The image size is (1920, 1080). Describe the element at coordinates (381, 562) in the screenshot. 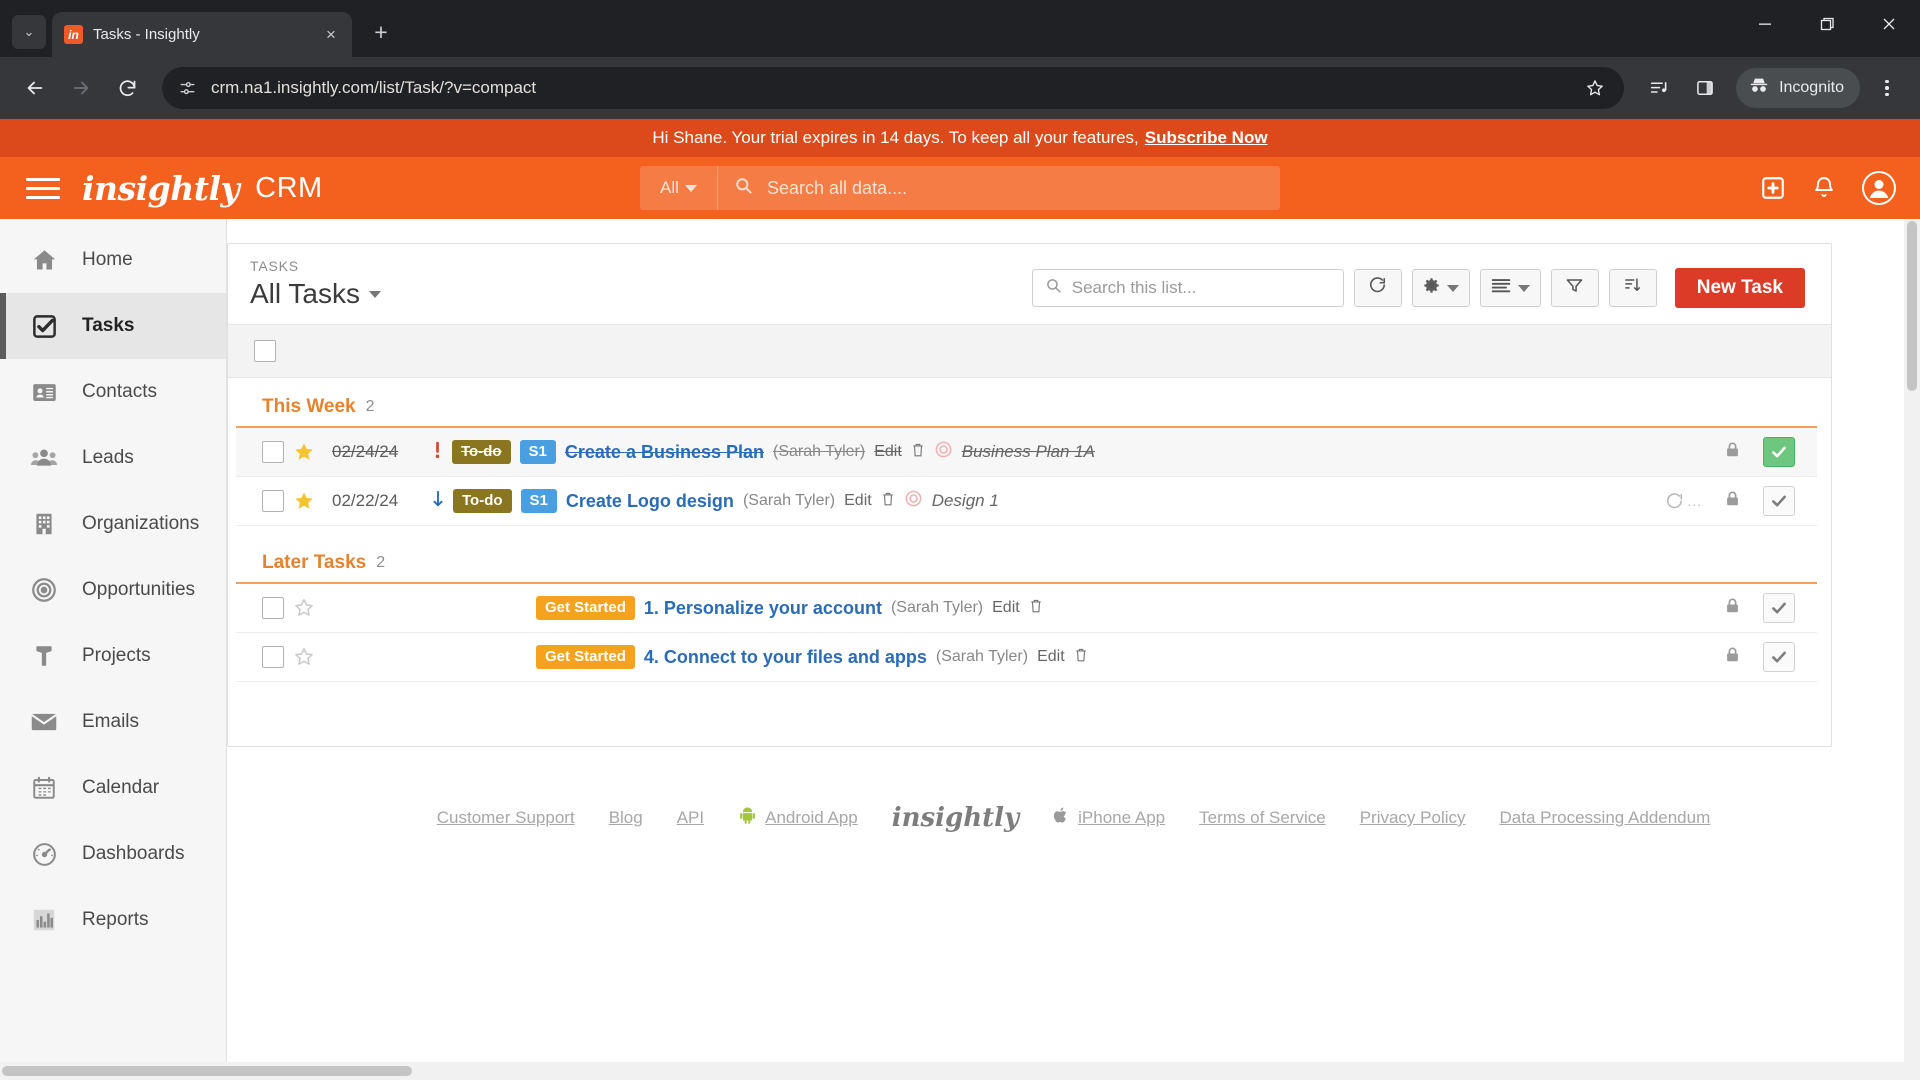

I see `group-count: 2` at that location.